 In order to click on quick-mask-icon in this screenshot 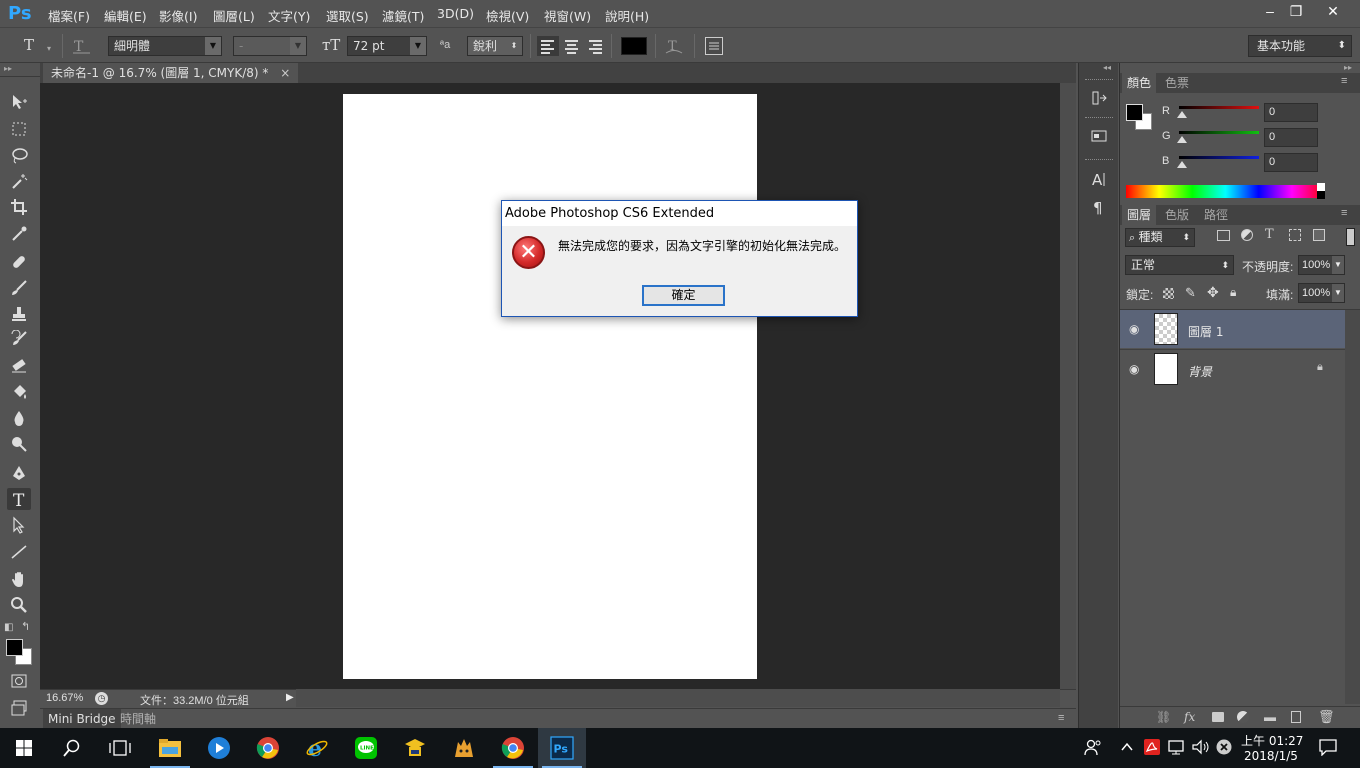, I will do `click(19, 681)`.